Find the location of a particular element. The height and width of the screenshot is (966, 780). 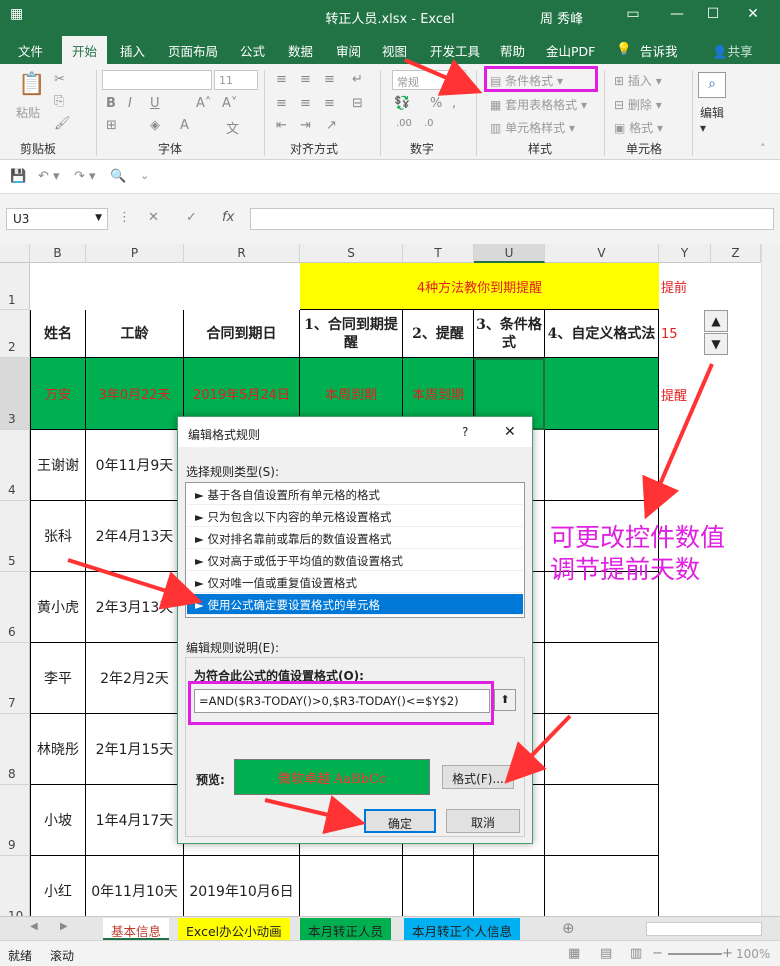

arrow-to-conditional-format is located at coordinates (443, 77).